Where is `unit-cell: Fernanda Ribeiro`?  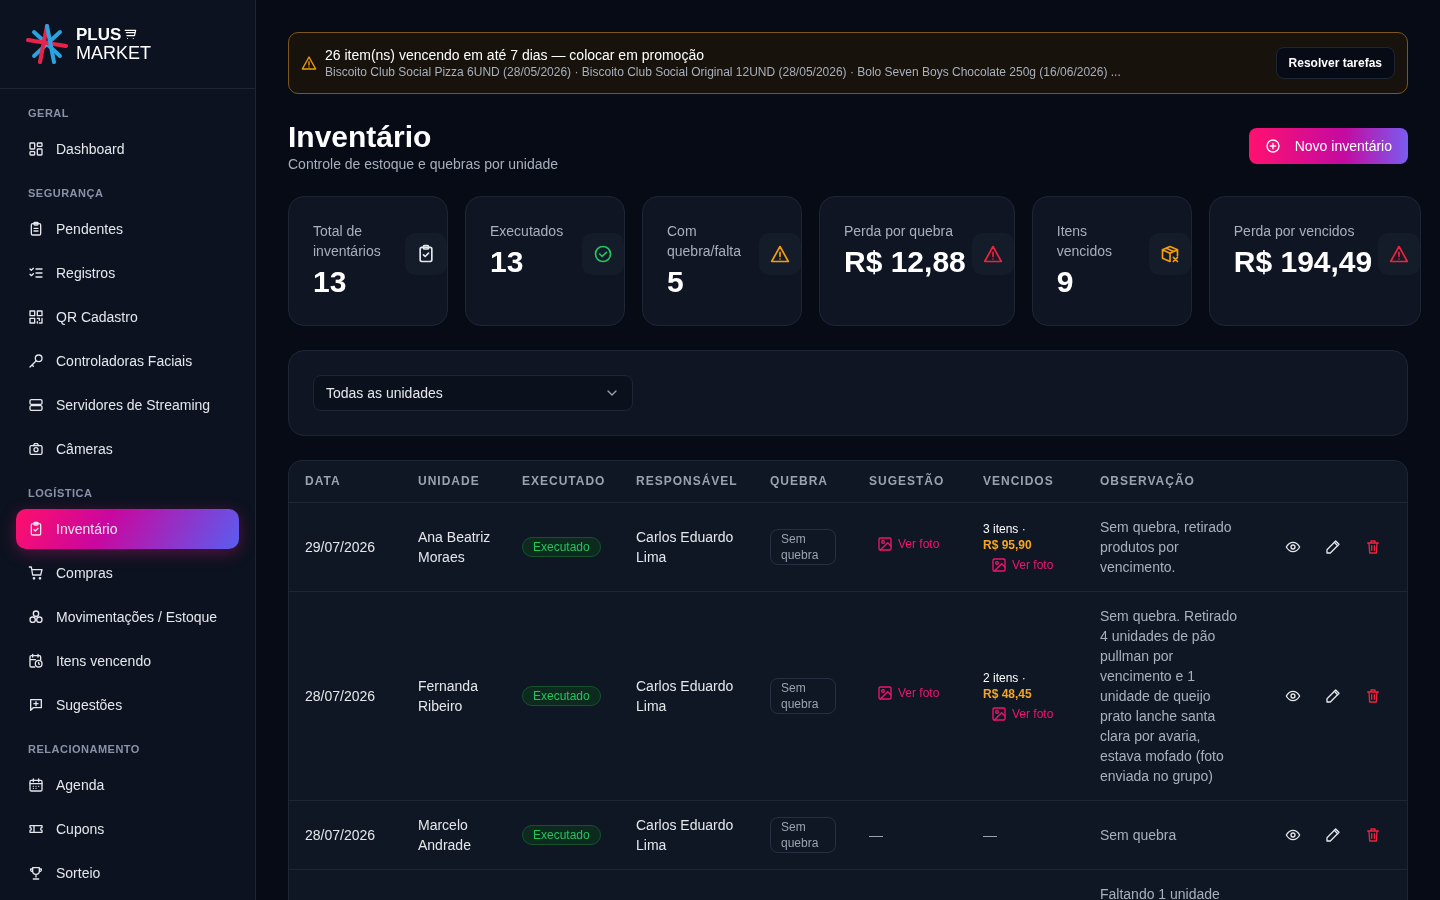 unit-cell: Fernanda Ribeiro is located at coordinates (448, 695).